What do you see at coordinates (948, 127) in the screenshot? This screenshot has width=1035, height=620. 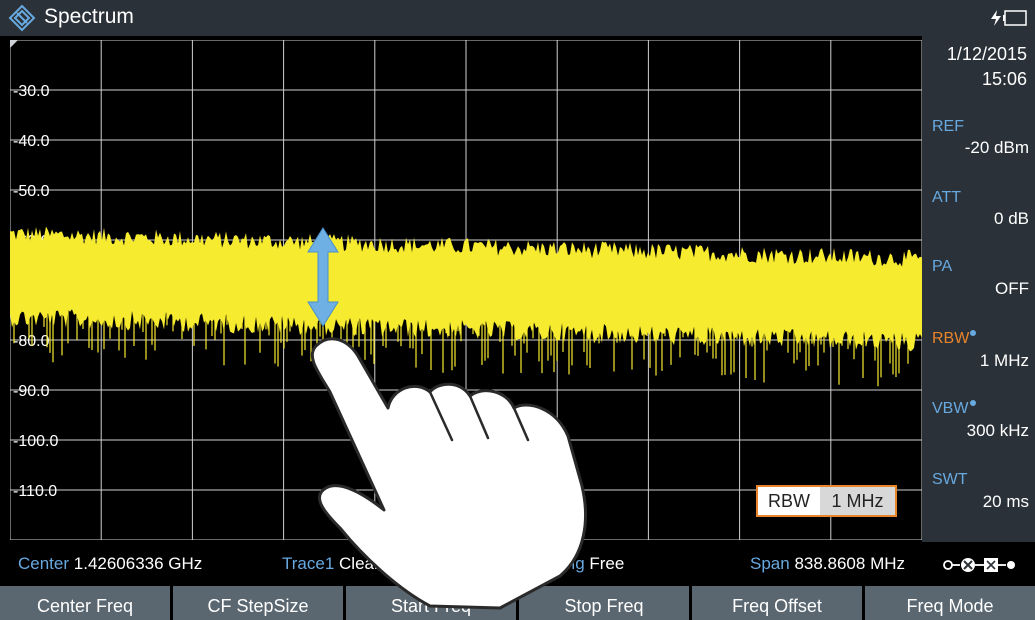 I see `ref-label: REF` at bounding box center [948, 127].